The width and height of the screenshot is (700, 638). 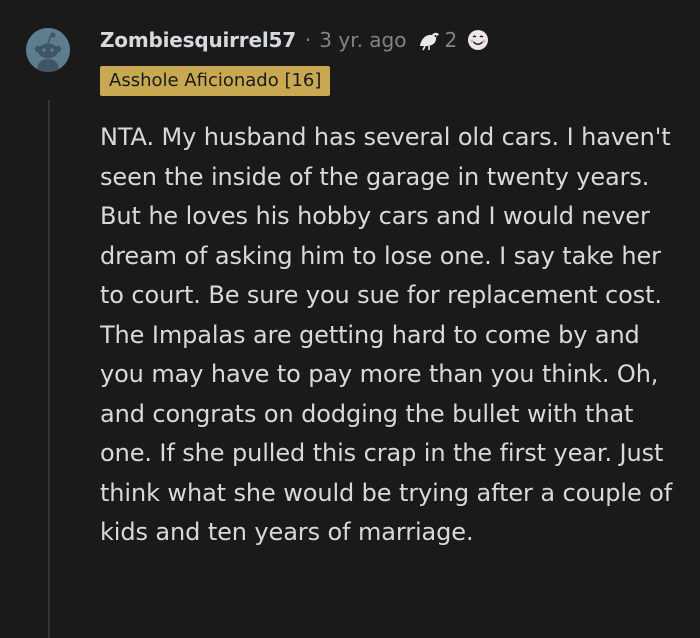 What do you see at coordinates (429, 41) in the screenshot?
I see `helpful-award-icon` at bounding box center [429, 41].